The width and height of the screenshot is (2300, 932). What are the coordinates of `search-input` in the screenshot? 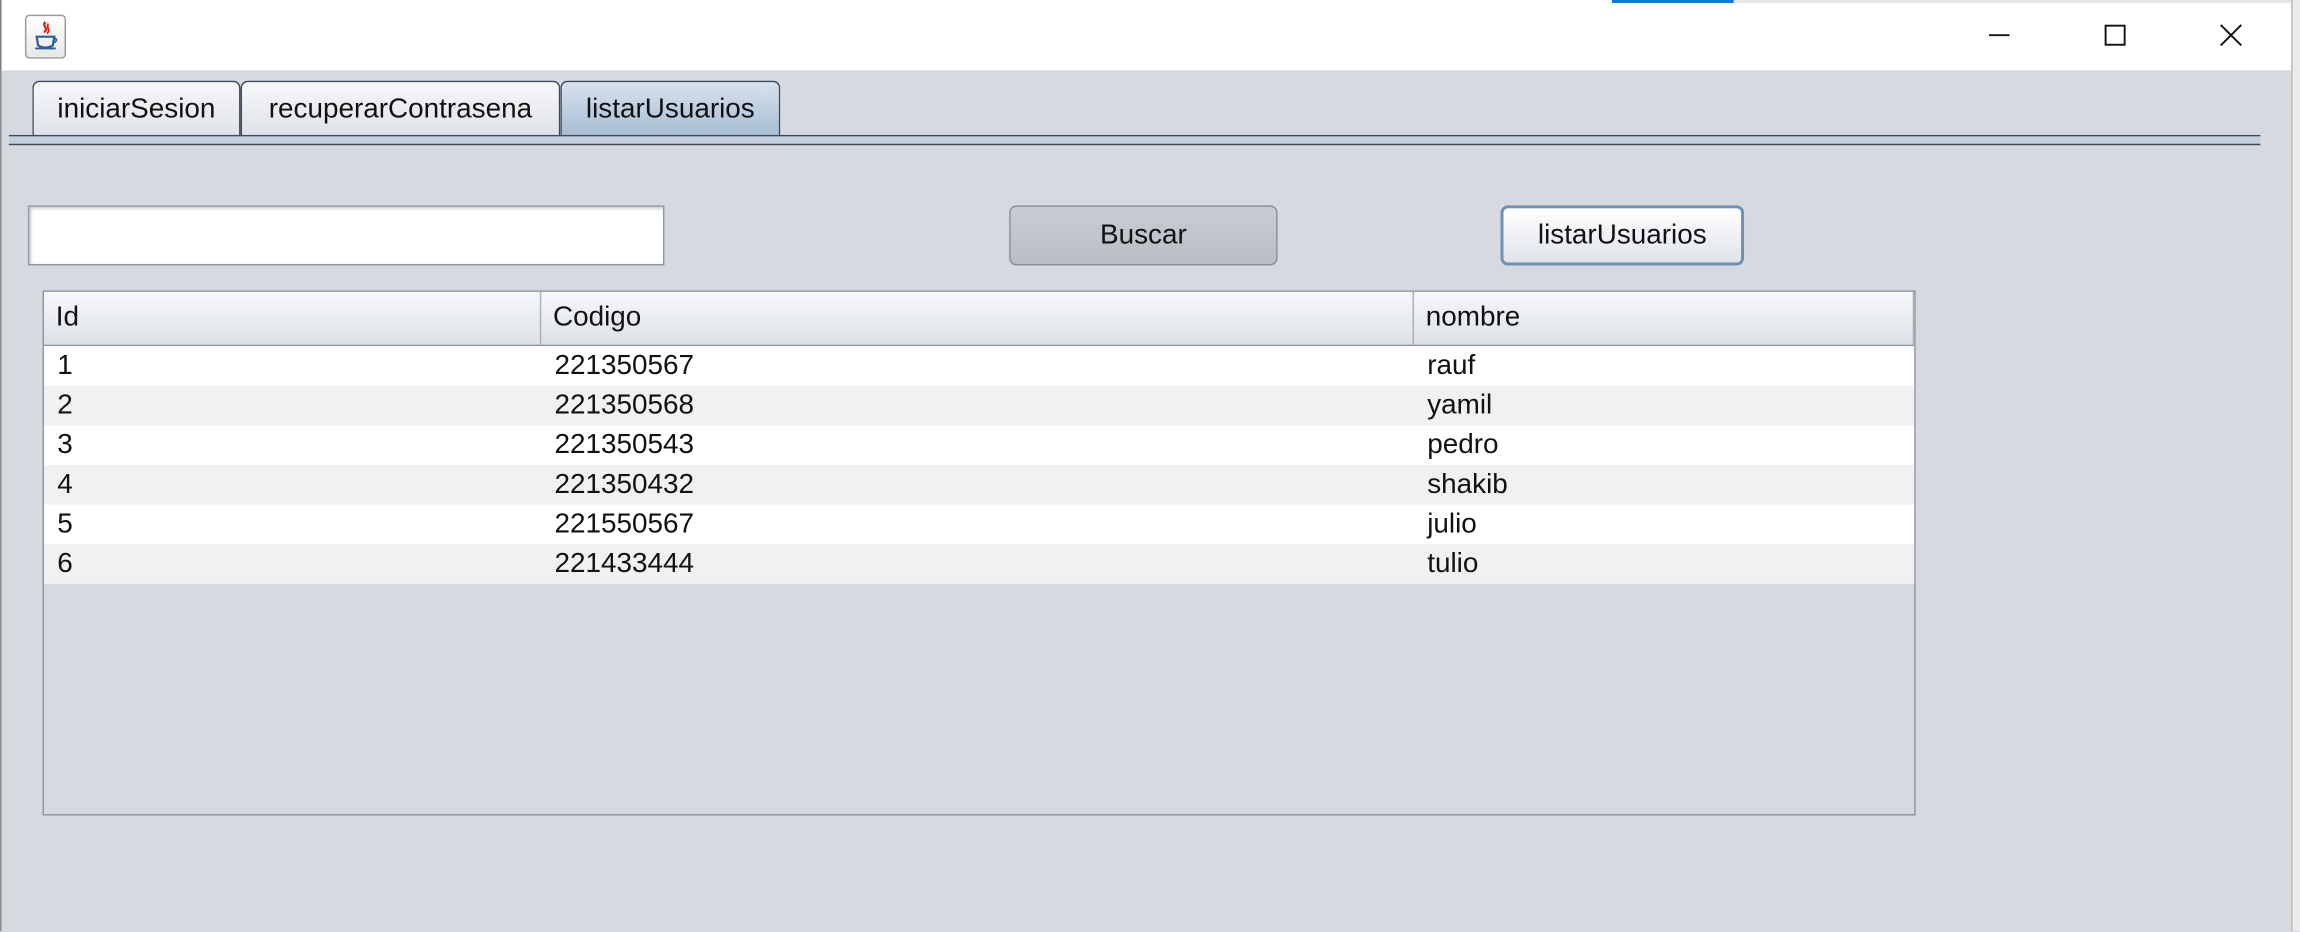 It's located at (346, 235).